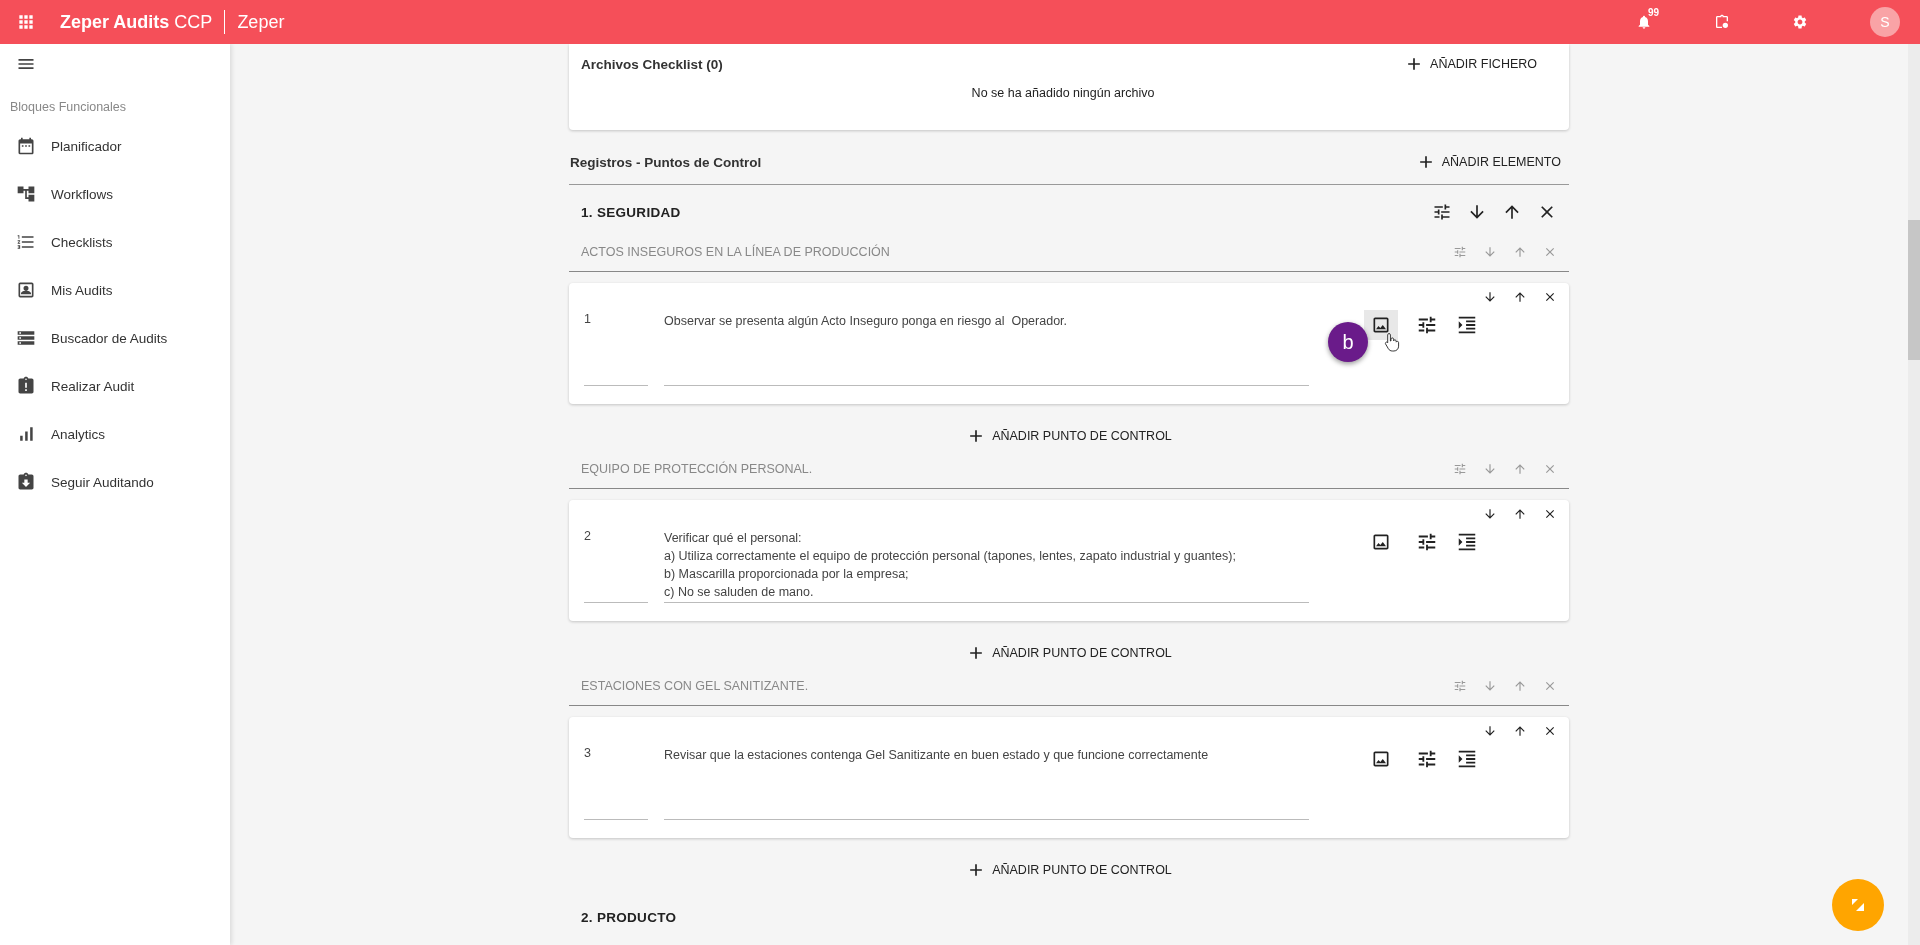  What do you see at coordinates (1488, 162) in the screenshot?
I see `add-element-button: AÑADIR ELEMENTO` at bounding box center [1488, 162].